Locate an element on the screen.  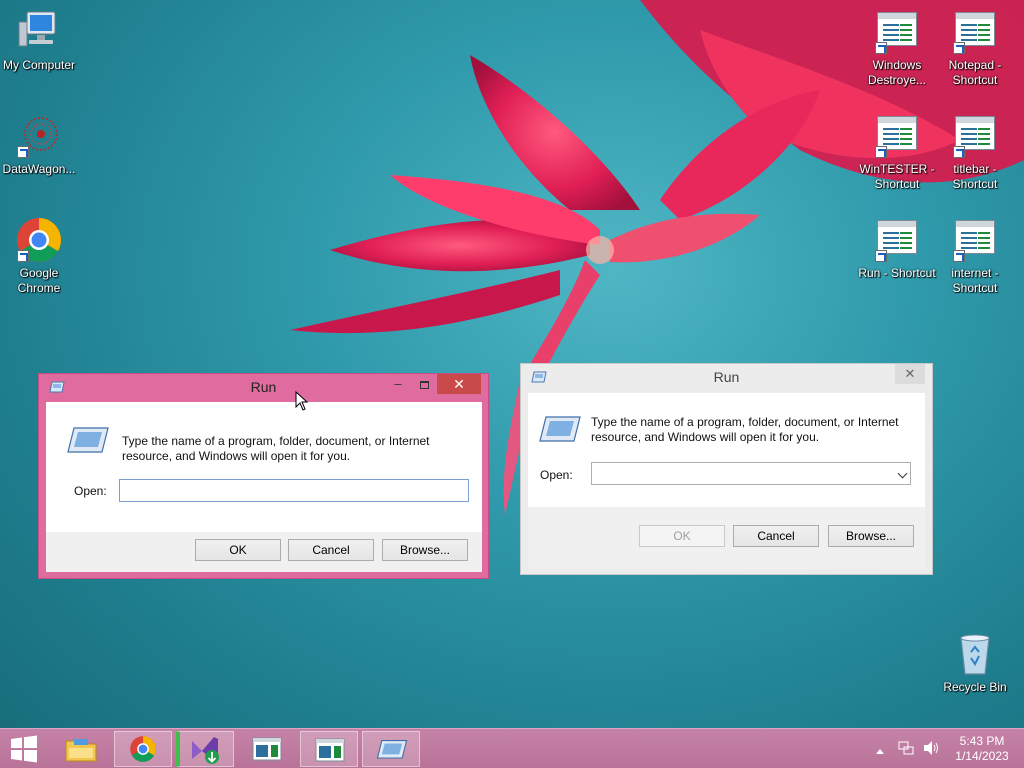
clock-time: 5:43 PM is located at coordinates (982, 741).